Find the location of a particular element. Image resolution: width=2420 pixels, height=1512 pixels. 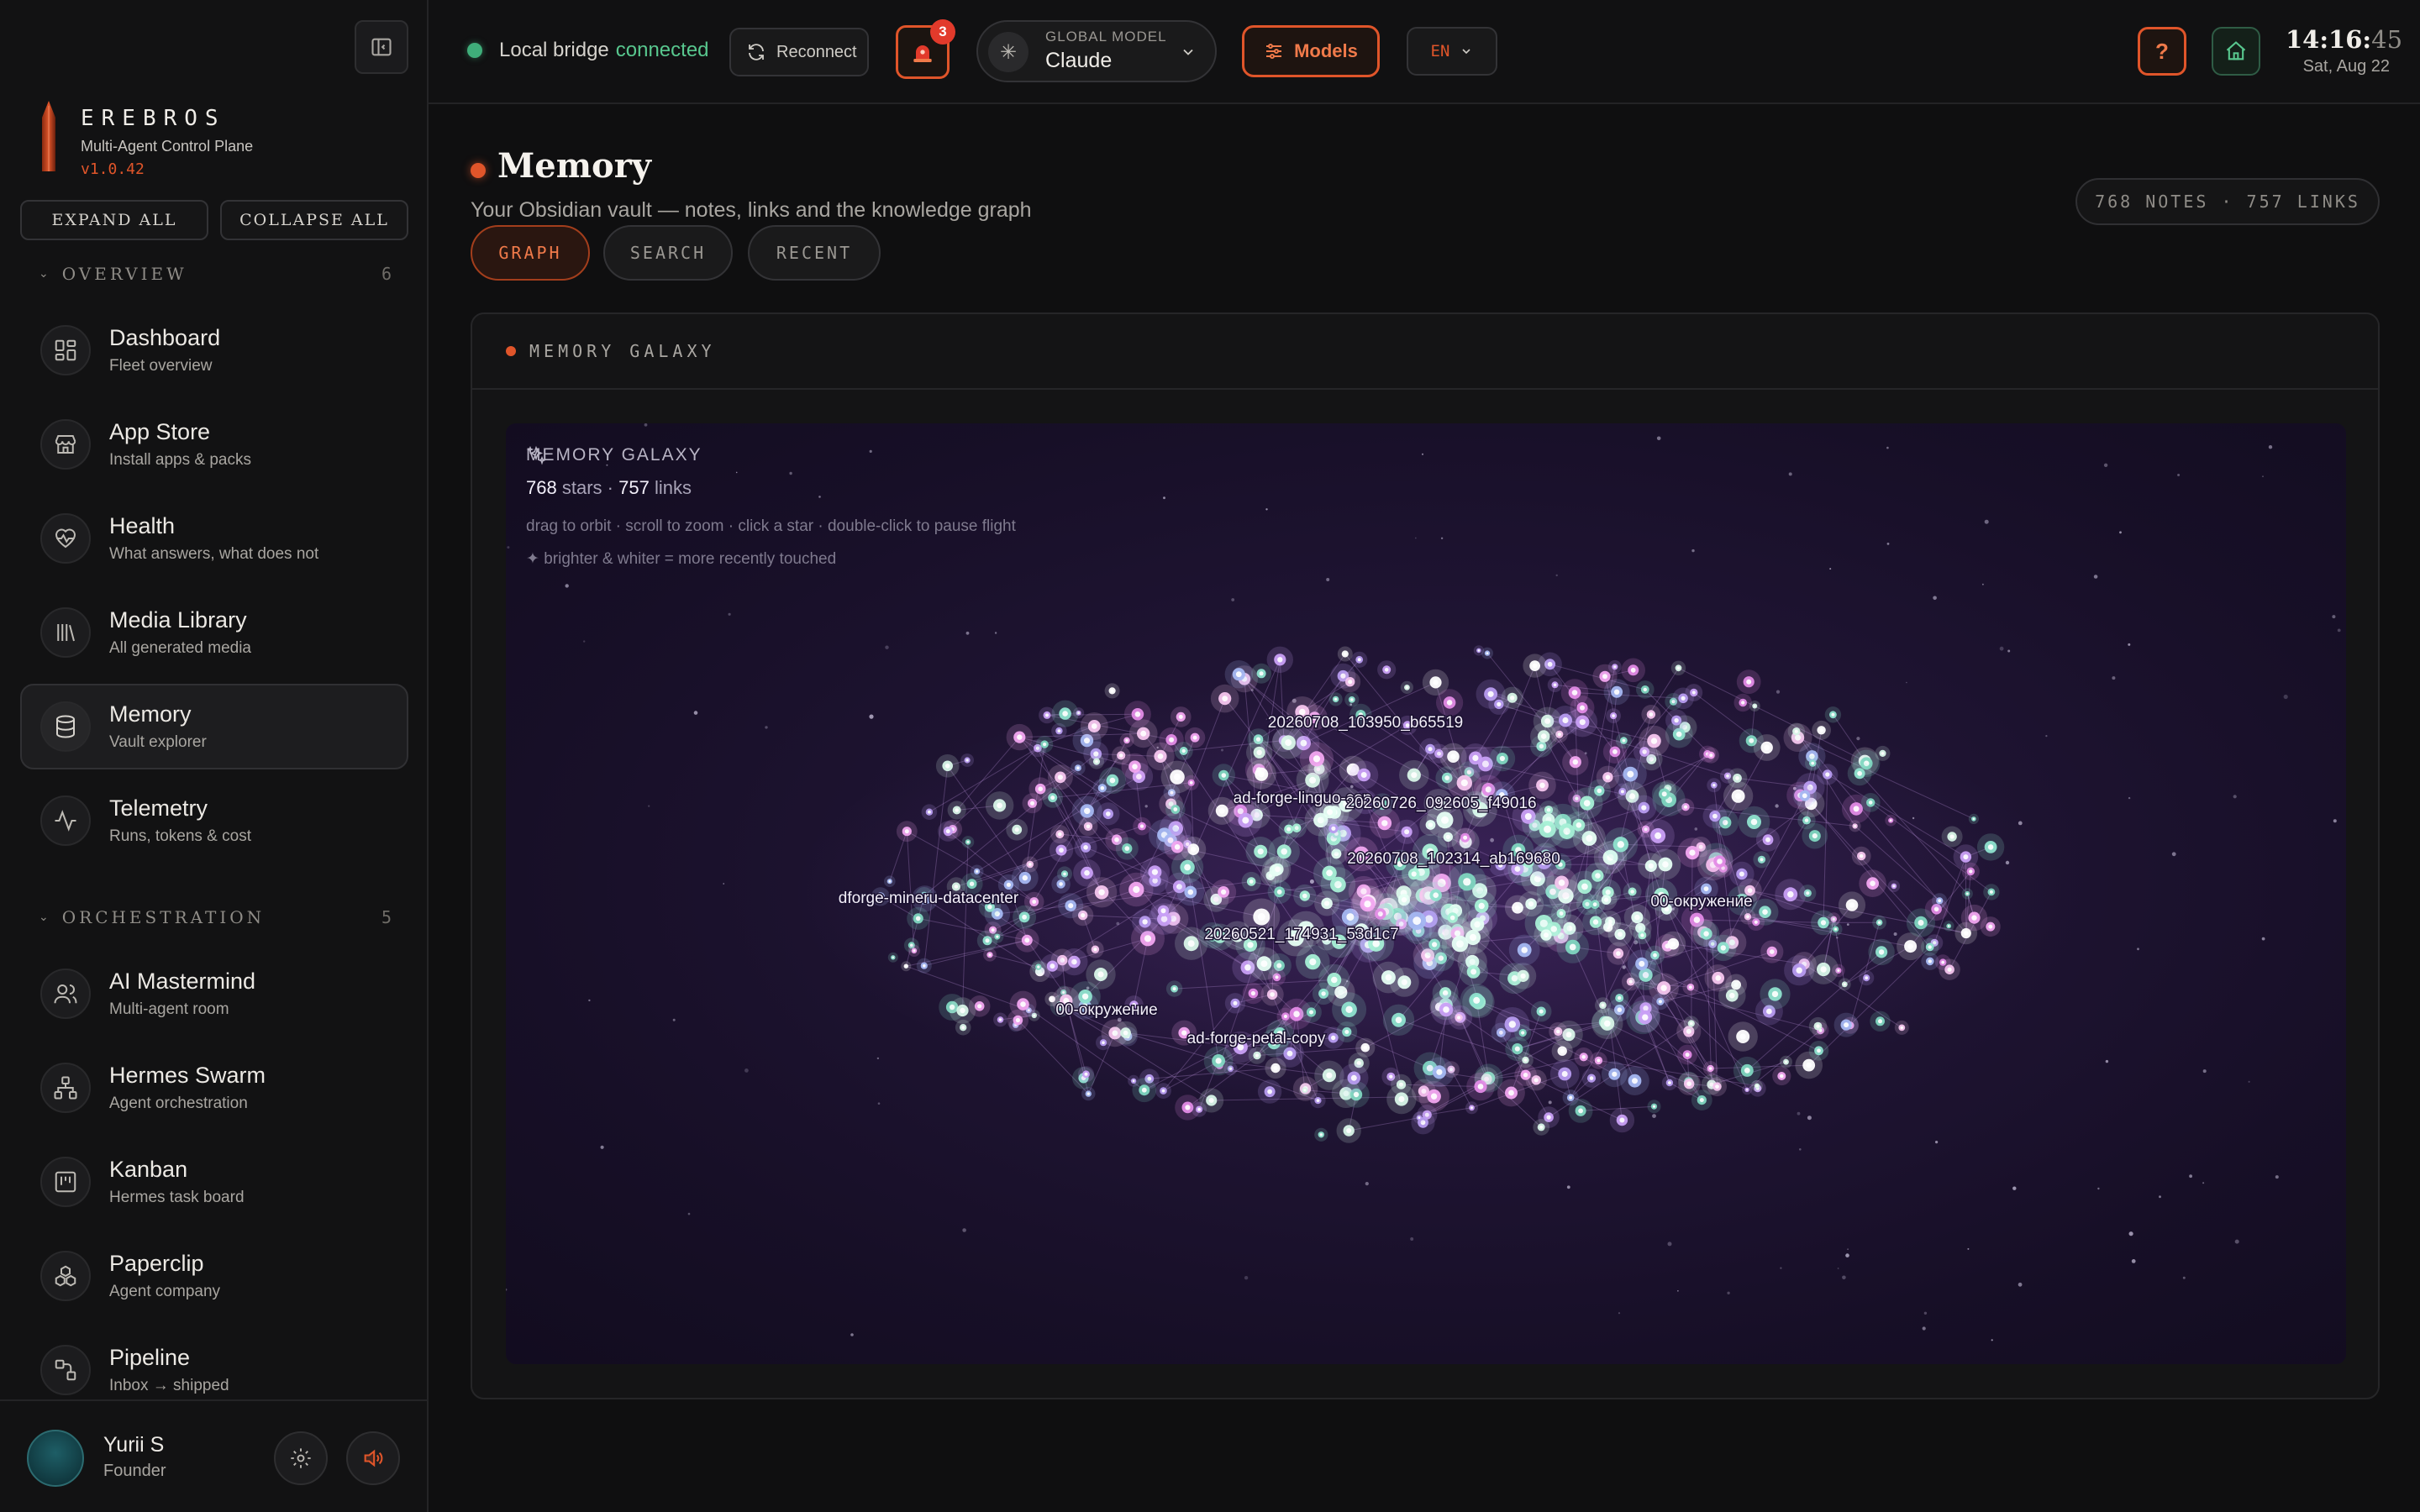

expand-all-button: EXPAND ALL is located at coordinates (114, 220).